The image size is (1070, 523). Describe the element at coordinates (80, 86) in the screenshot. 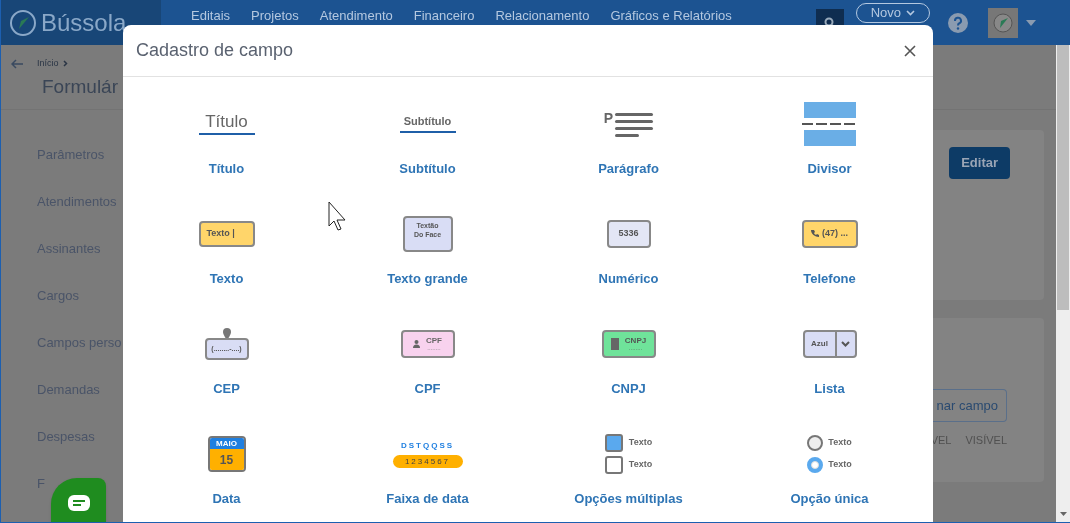

I see `page-title: Formulár` at that location.